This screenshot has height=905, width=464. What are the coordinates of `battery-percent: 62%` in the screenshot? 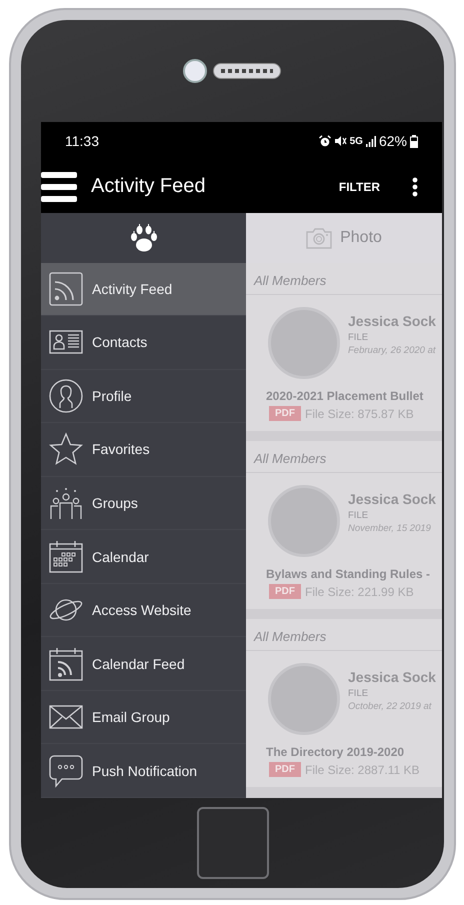 It's located at (392, 141).